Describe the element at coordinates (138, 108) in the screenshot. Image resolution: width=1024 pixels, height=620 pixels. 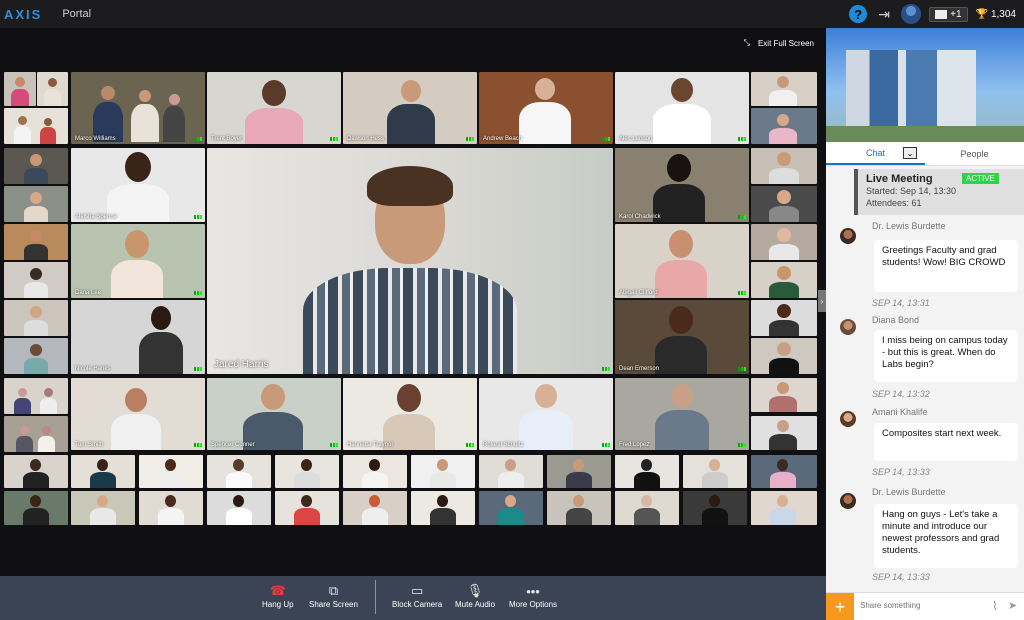
I see `participant-tile: Marco Williams` at that location.